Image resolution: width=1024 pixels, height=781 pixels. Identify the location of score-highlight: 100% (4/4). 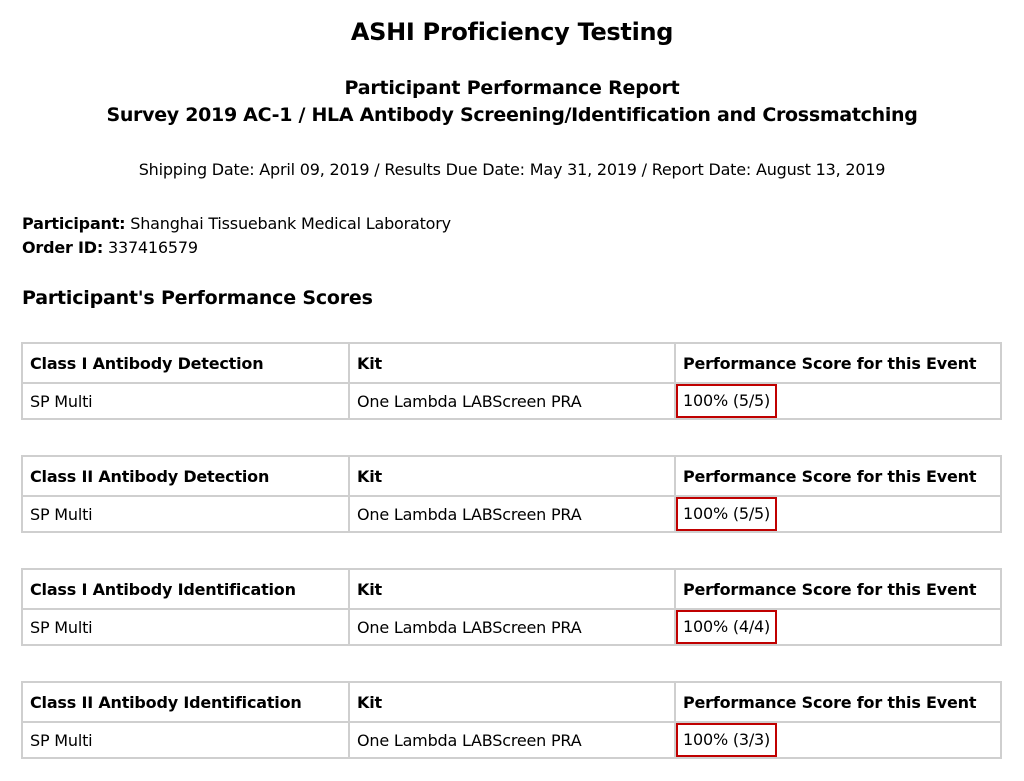
(727, 627).